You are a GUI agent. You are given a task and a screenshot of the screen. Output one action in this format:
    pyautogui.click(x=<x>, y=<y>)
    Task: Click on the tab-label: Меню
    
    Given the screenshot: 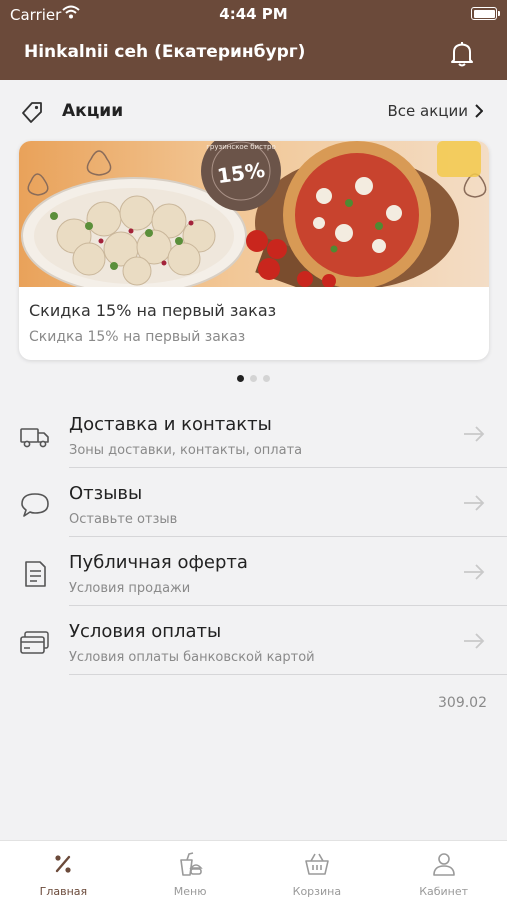 What is the action you would take?
    pyautogui.click(x=190, y=891)
    